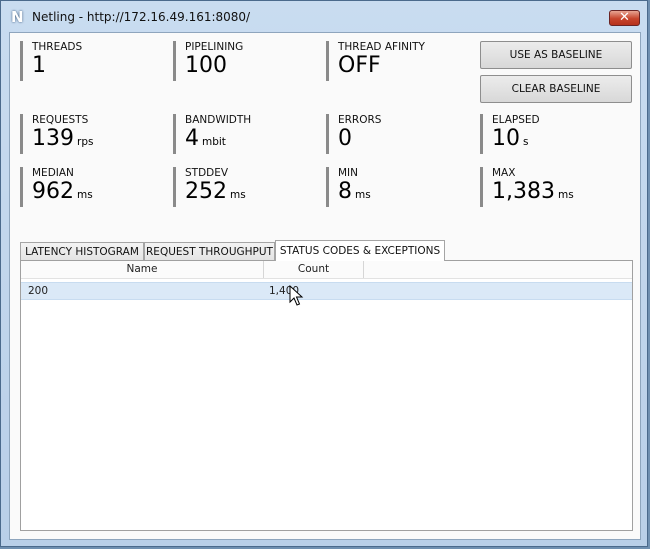 This screenshot has height=549, width=650. I want to click on title-bar: N Netling - http://172.16.49.161:8080/ ✕, so click(324, 17).